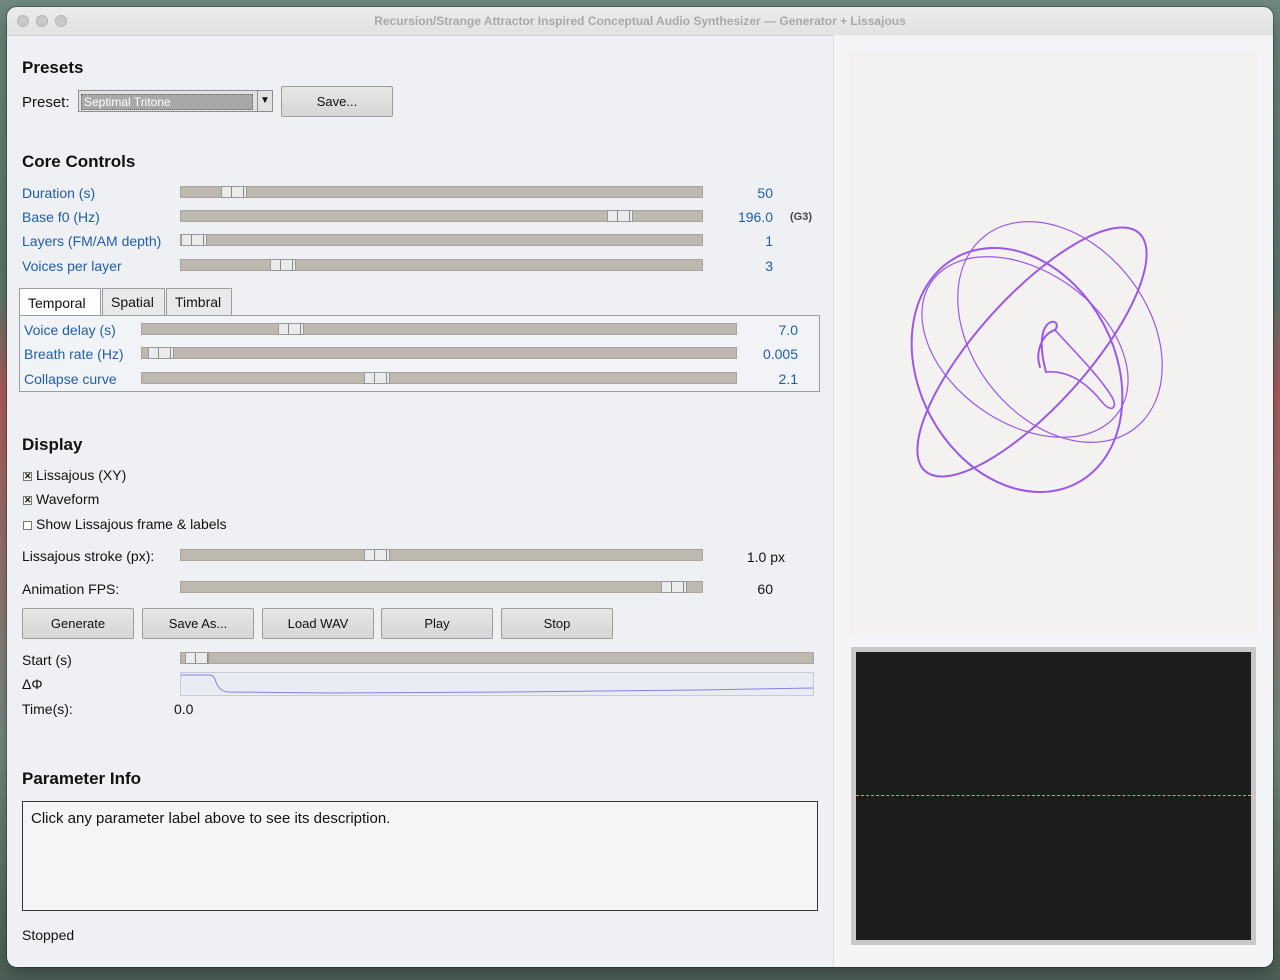  I want to click on generate-button: Generate, so click(78, 623).